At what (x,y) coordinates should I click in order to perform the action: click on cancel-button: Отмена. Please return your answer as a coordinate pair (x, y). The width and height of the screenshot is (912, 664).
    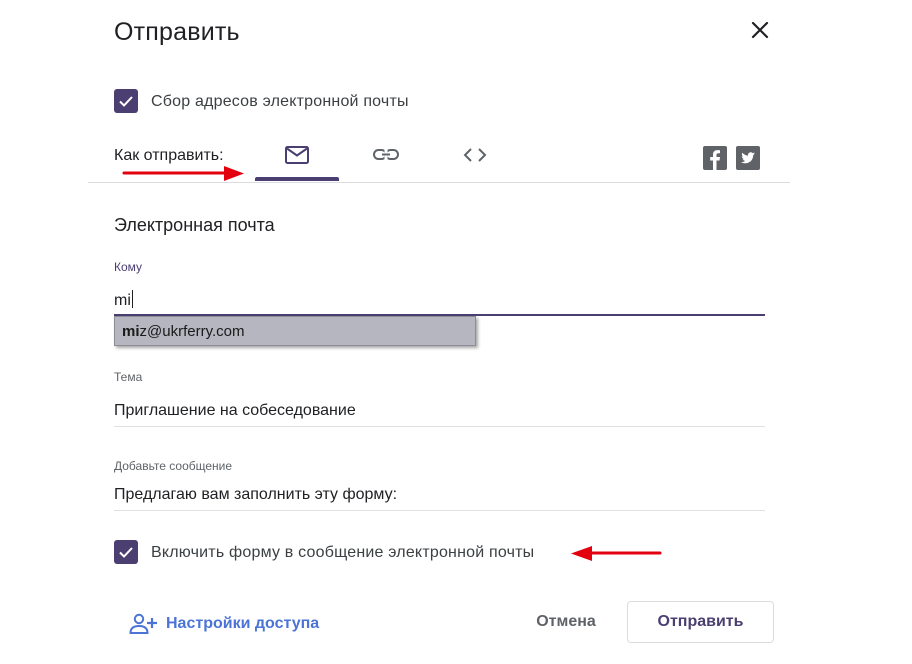
    Looking at the image, I should click on (566, 622).